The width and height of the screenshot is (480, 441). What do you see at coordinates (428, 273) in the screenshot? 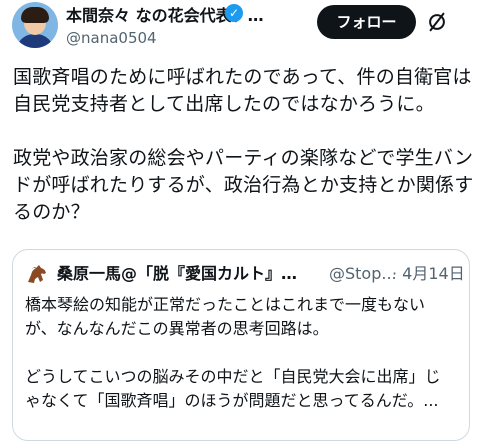
I see `quoted-post-date: · 4月14日` at bounding box center [428, 273].